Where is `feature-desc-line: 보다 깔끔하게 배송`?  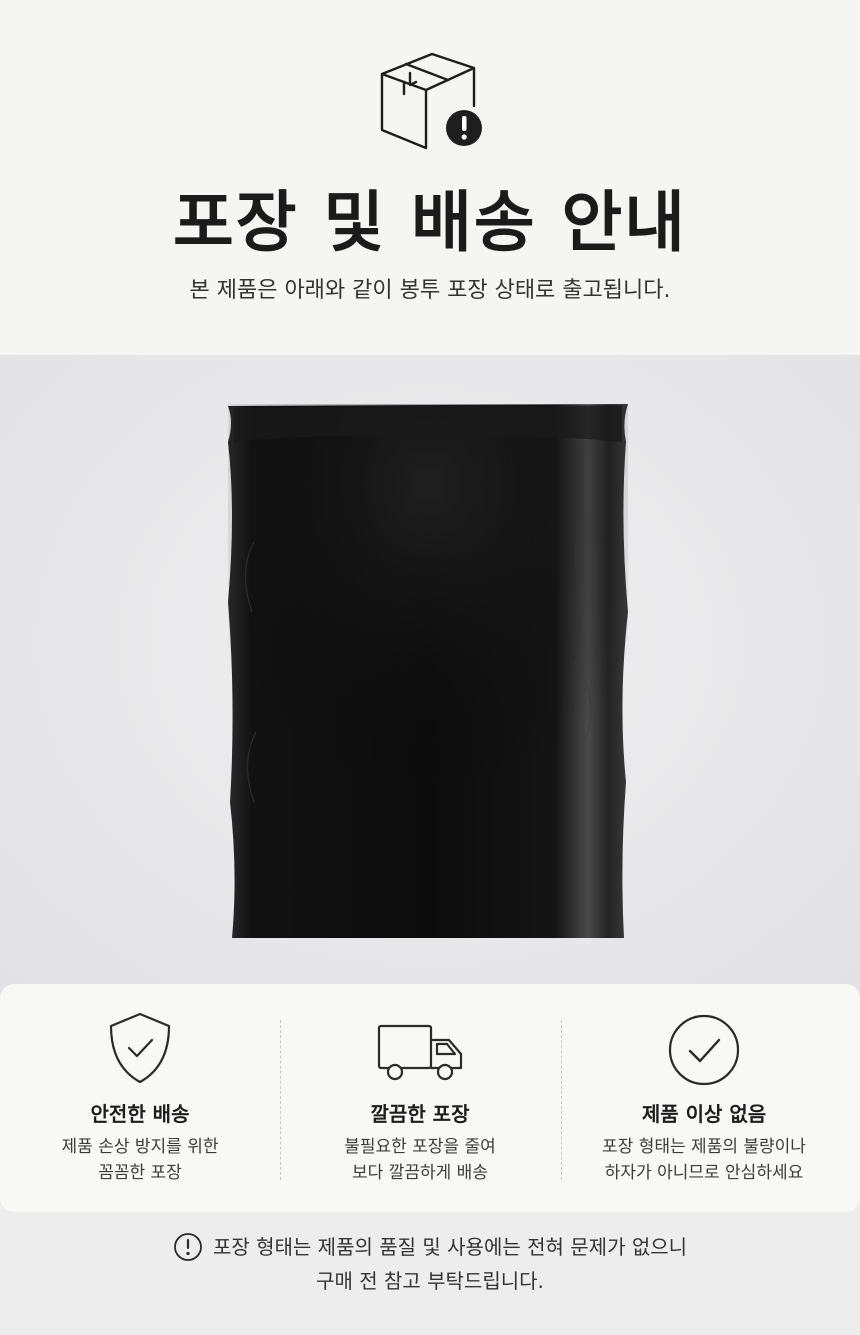
feature-desc-line: 보다 깔끔하게 배송 is located at coordinates (420, 1173).